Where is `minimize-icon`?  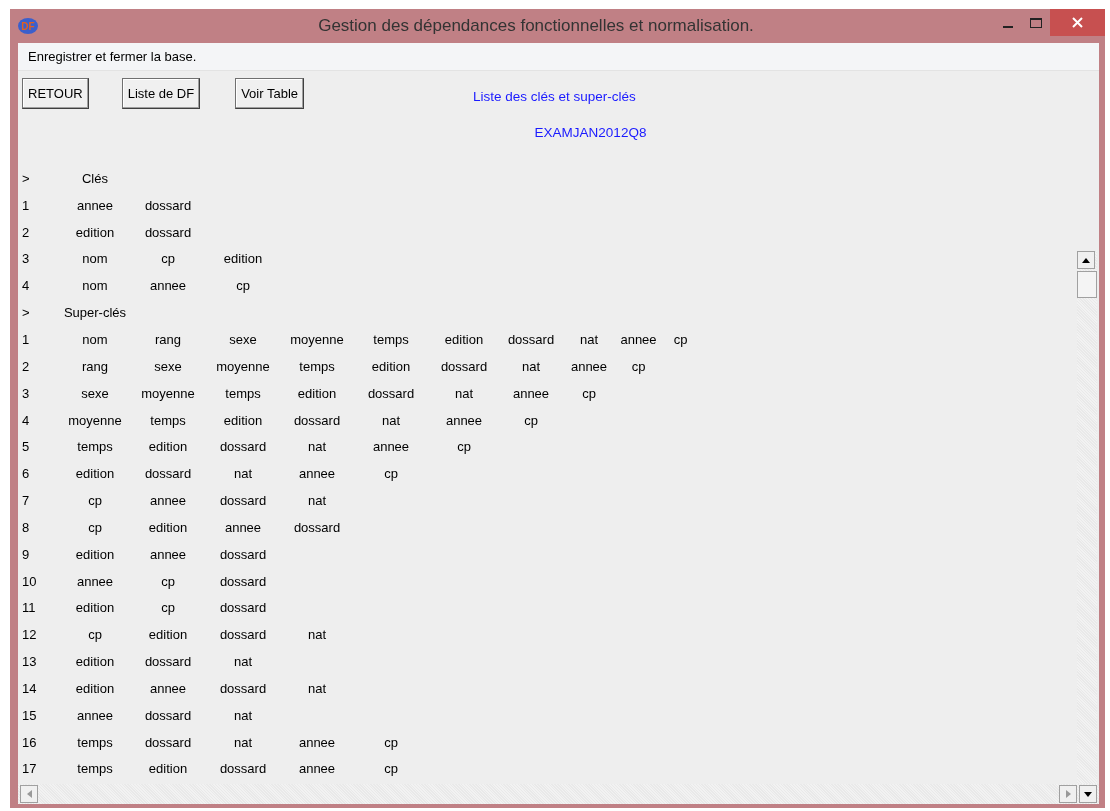
minimize-icon is located at coordinates (1008, 26).